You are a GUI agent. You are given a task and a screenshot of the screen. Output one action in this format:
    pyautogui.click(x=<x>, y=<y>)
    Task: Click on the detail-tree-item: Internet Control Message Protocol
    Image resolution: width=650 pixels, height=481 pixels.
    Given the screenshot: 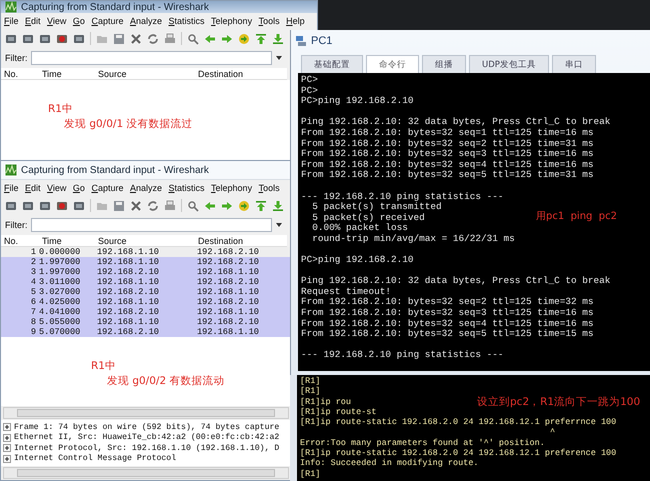 What is the action you would take?
    pyautogui.click(x=147, y=459)
    